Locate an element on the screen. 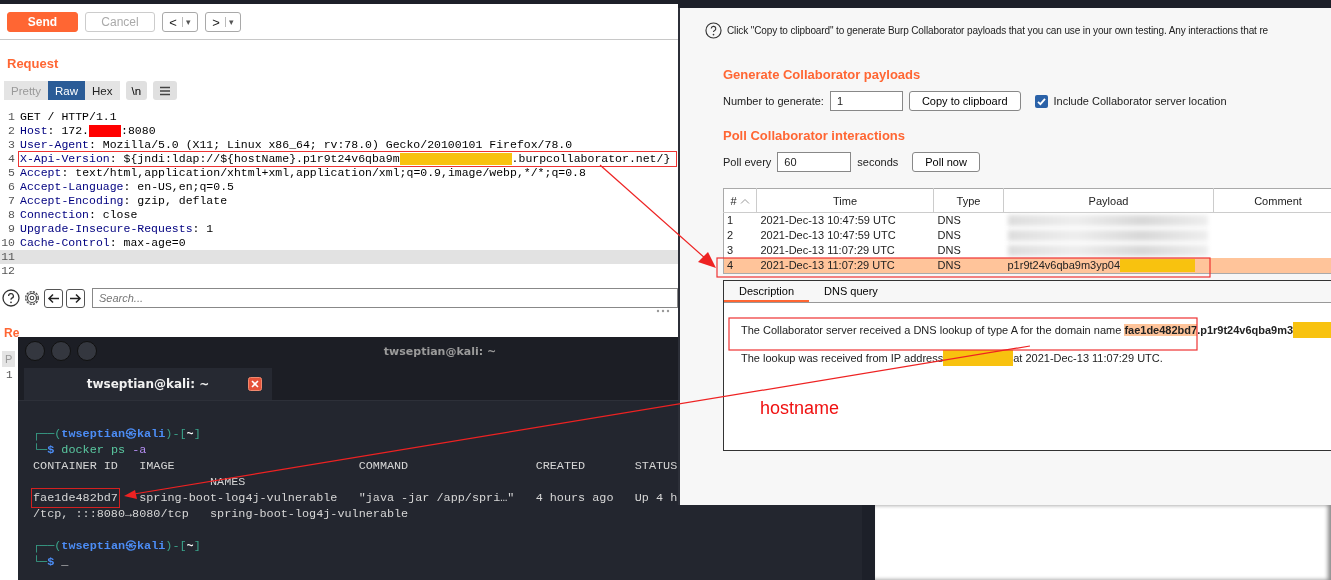 The image size is (1331, 580). column-header: Type is located at coordinates (968, 200).